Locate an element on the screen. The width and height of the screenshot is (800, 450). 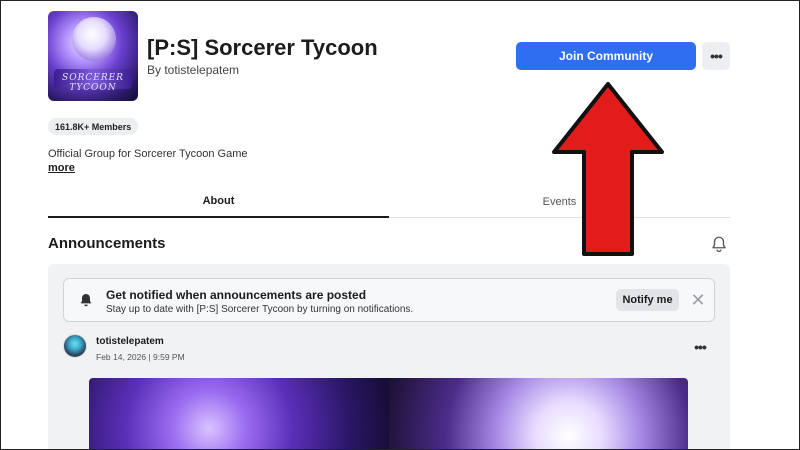
post-more-button: ••• is located at coordinates (700, 347).